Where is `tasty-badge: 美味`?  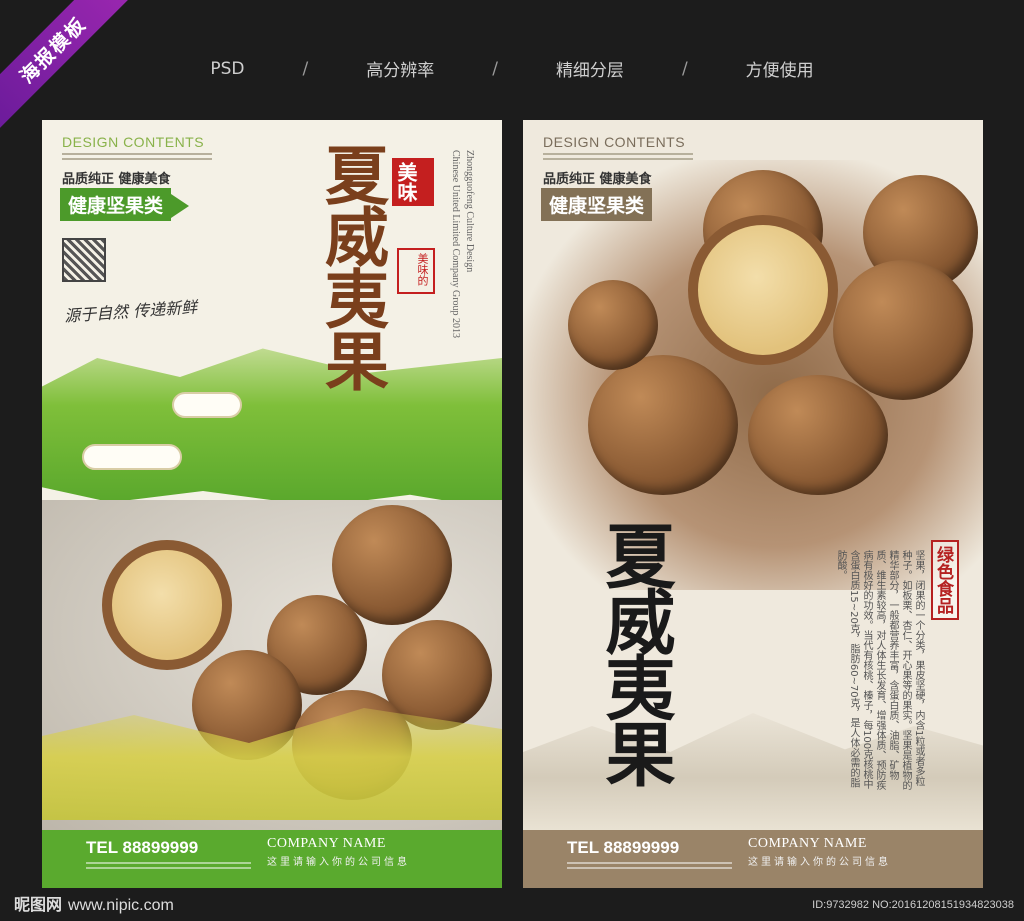
tasty-badge: 美味 is located at coordinates (413, 182).